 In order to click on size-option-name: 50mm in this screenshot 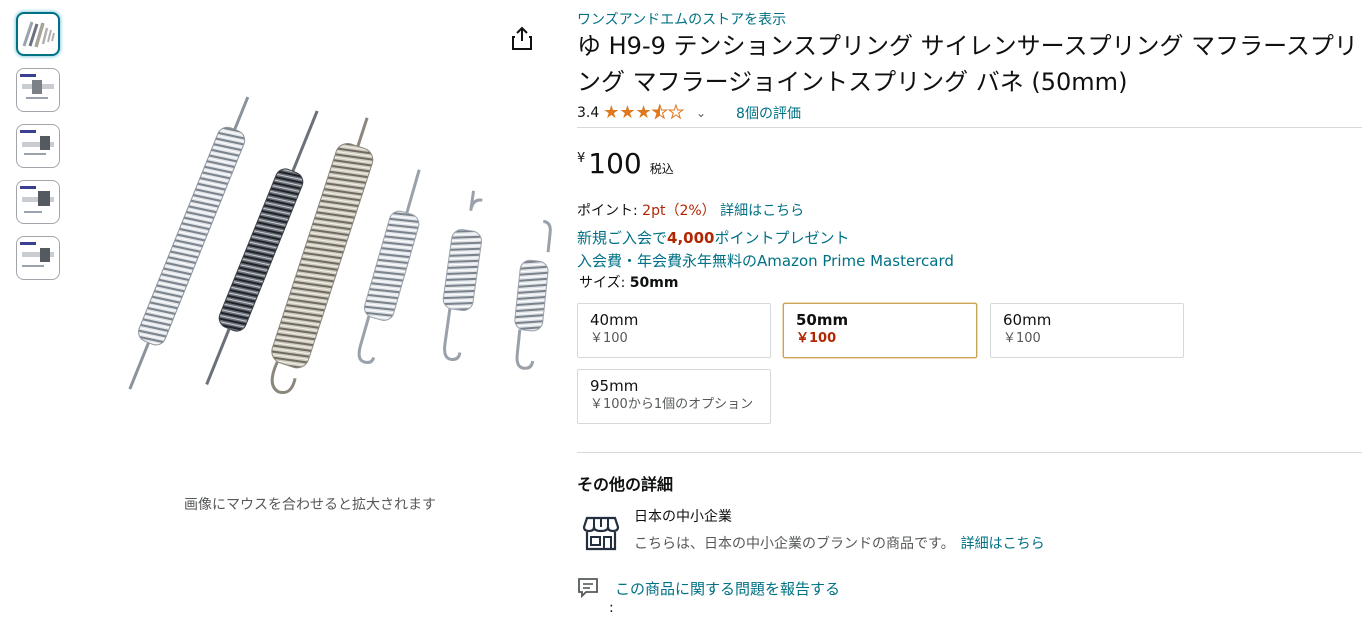, I will do `click(822, 320)`.